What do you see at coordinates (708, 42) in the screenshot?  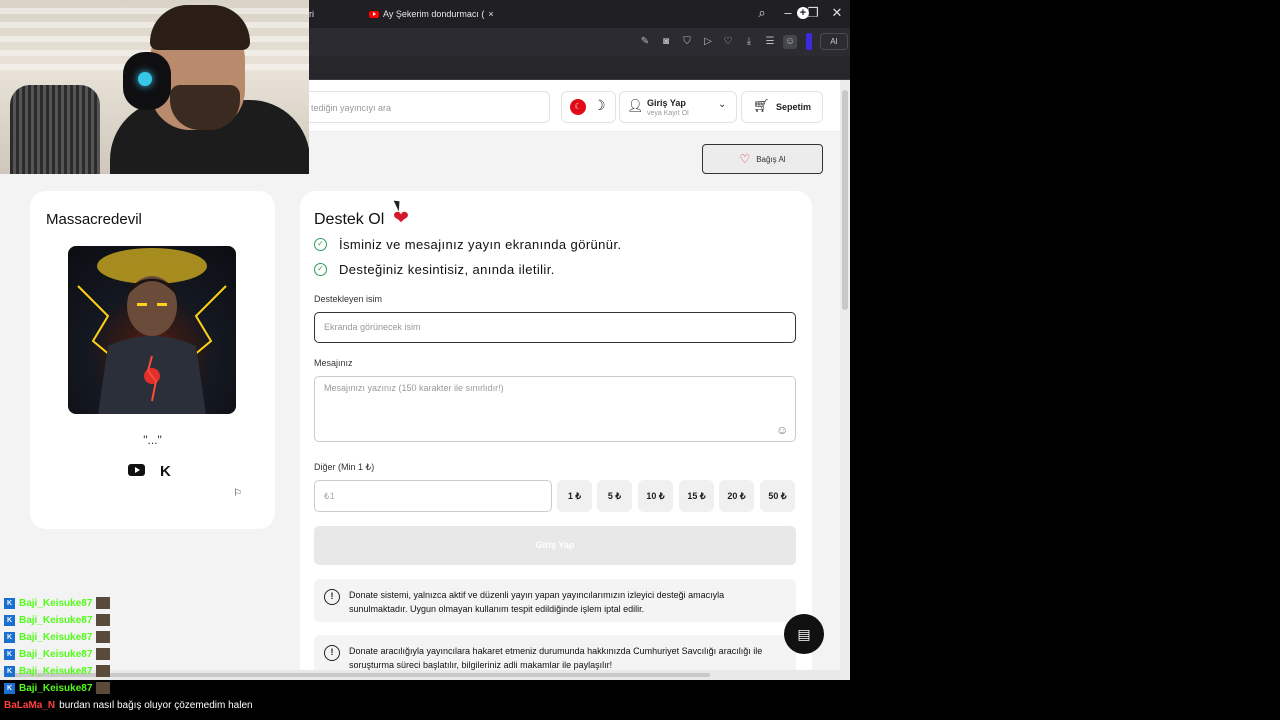 I see `play-icon: ▷` at bounding box center [708, 42].